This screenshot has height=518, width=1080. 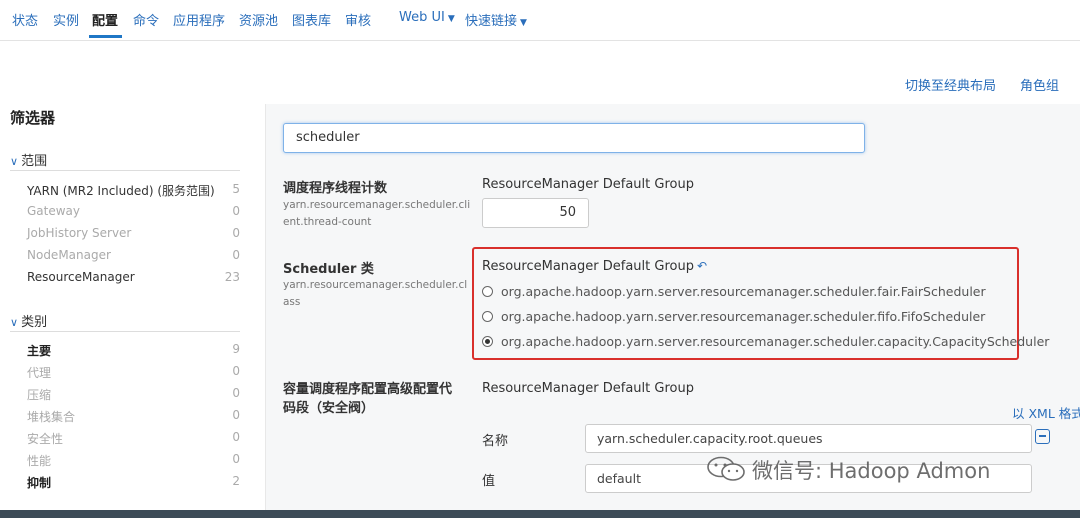 I want to click on switch-classic-layout-link: 切换至经典布局, so click(x=950, y=84).